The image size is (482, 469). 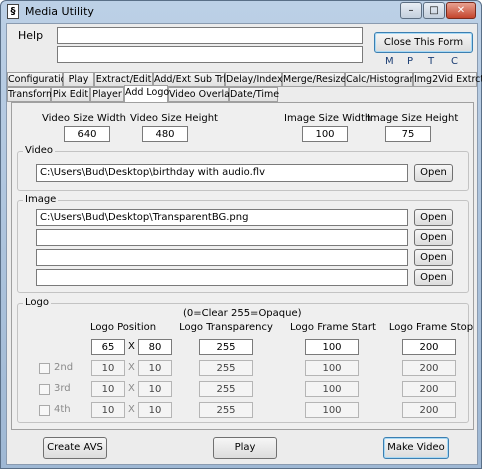 I want to click on col-logo-transparency: Logo Transparency, so click(x=226, y=327).